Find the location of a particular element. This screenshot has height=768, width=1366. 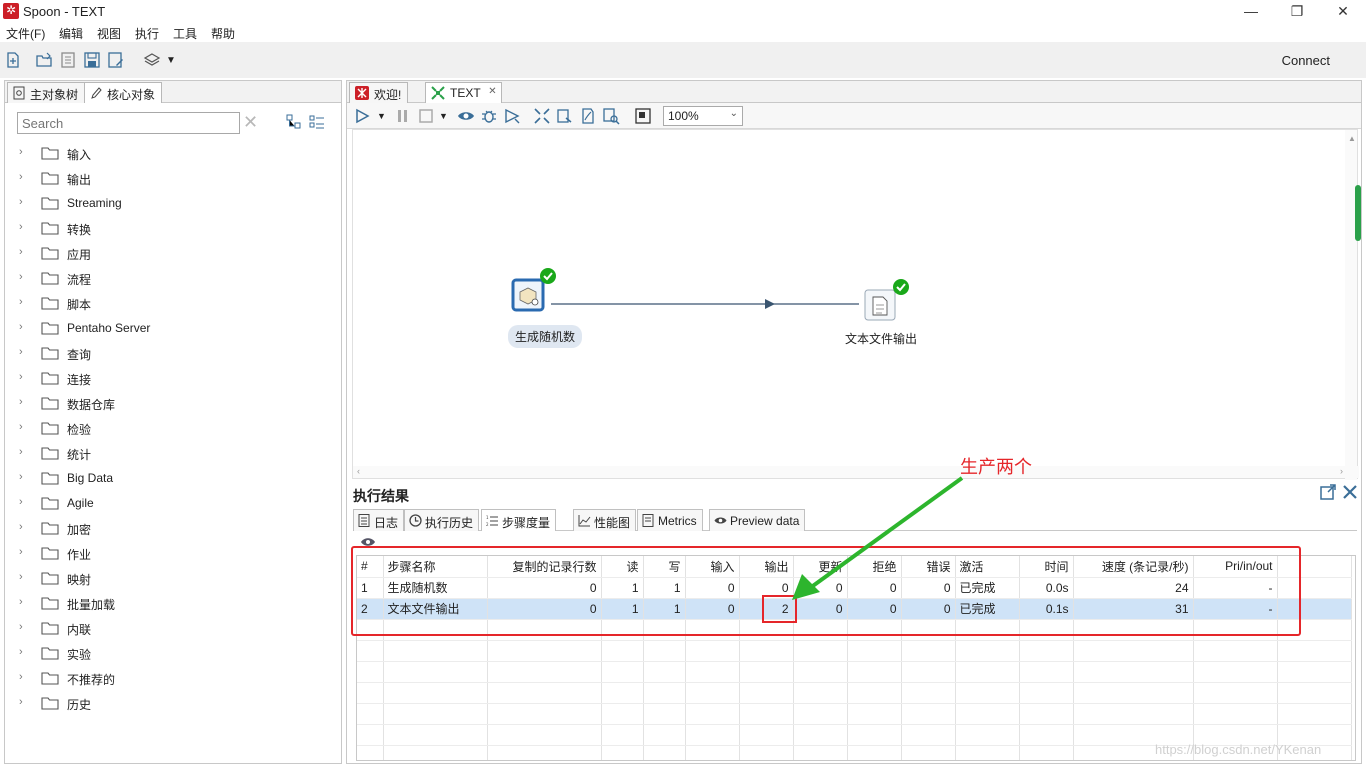

tab-main-tree: 主对象树 is located at coordinates (46, 92).